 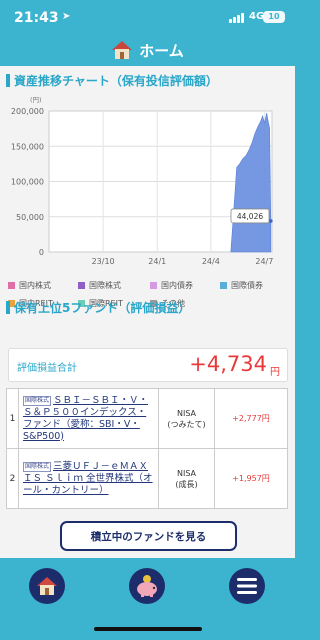 What do you see at coordinates (147, 17) in the screenshot?
I see `status-bar: 21:43 ➤ 4G 10` at bounding box center [147, 17].